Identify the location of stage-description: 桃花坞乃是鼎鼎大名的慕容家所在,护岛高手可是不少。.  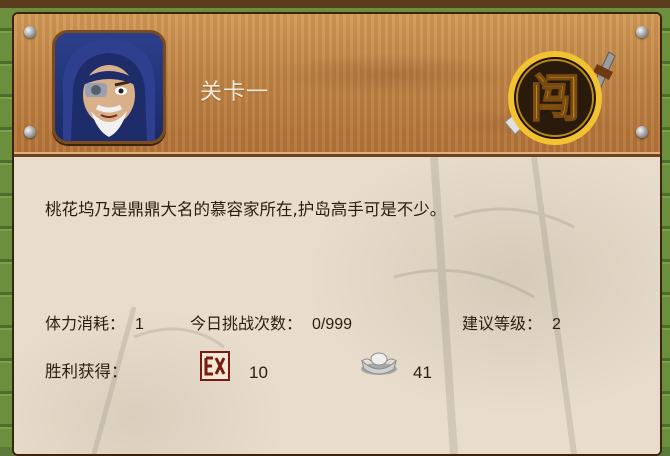
(246, 209).